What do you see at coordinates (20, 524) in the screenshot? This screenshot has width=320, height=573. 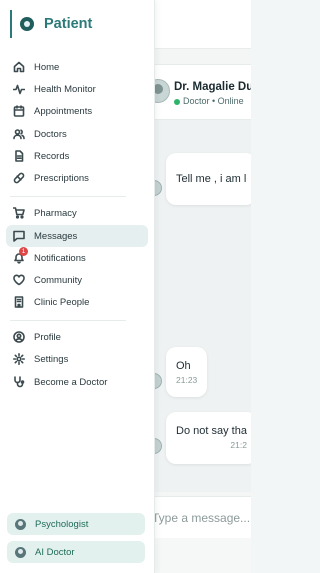 I see `psychologist-avatar-icon` at bounding box center [20, 524].